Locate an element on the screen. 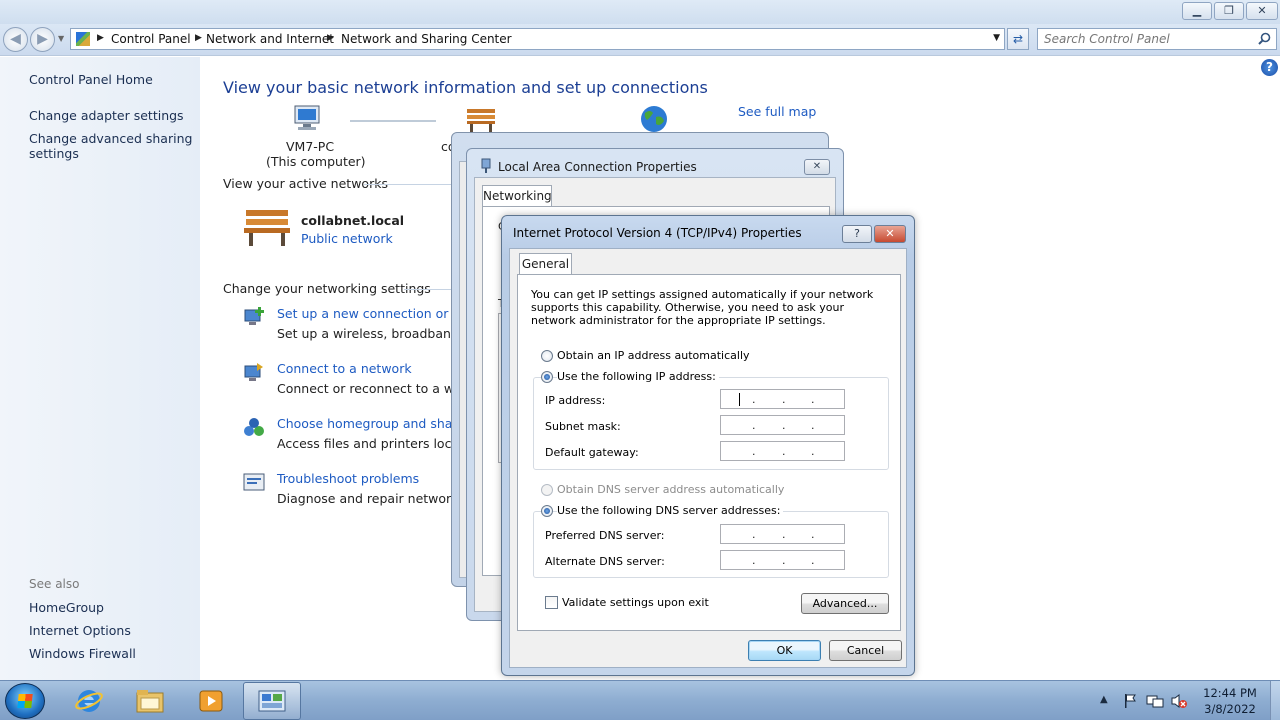  show-hidden-icons-icon: ▲ is located at coordinates (1104, 699).